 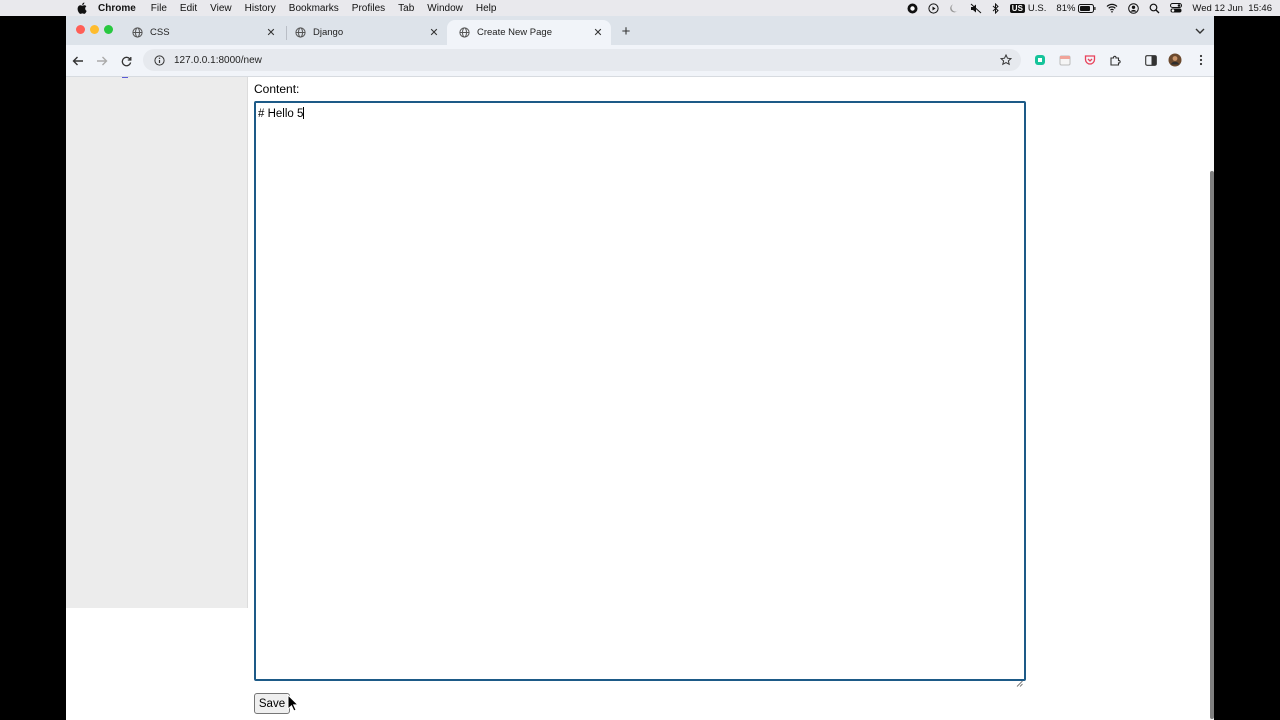 I want to click on arrow-left-icon, so click(x=78, y=61).